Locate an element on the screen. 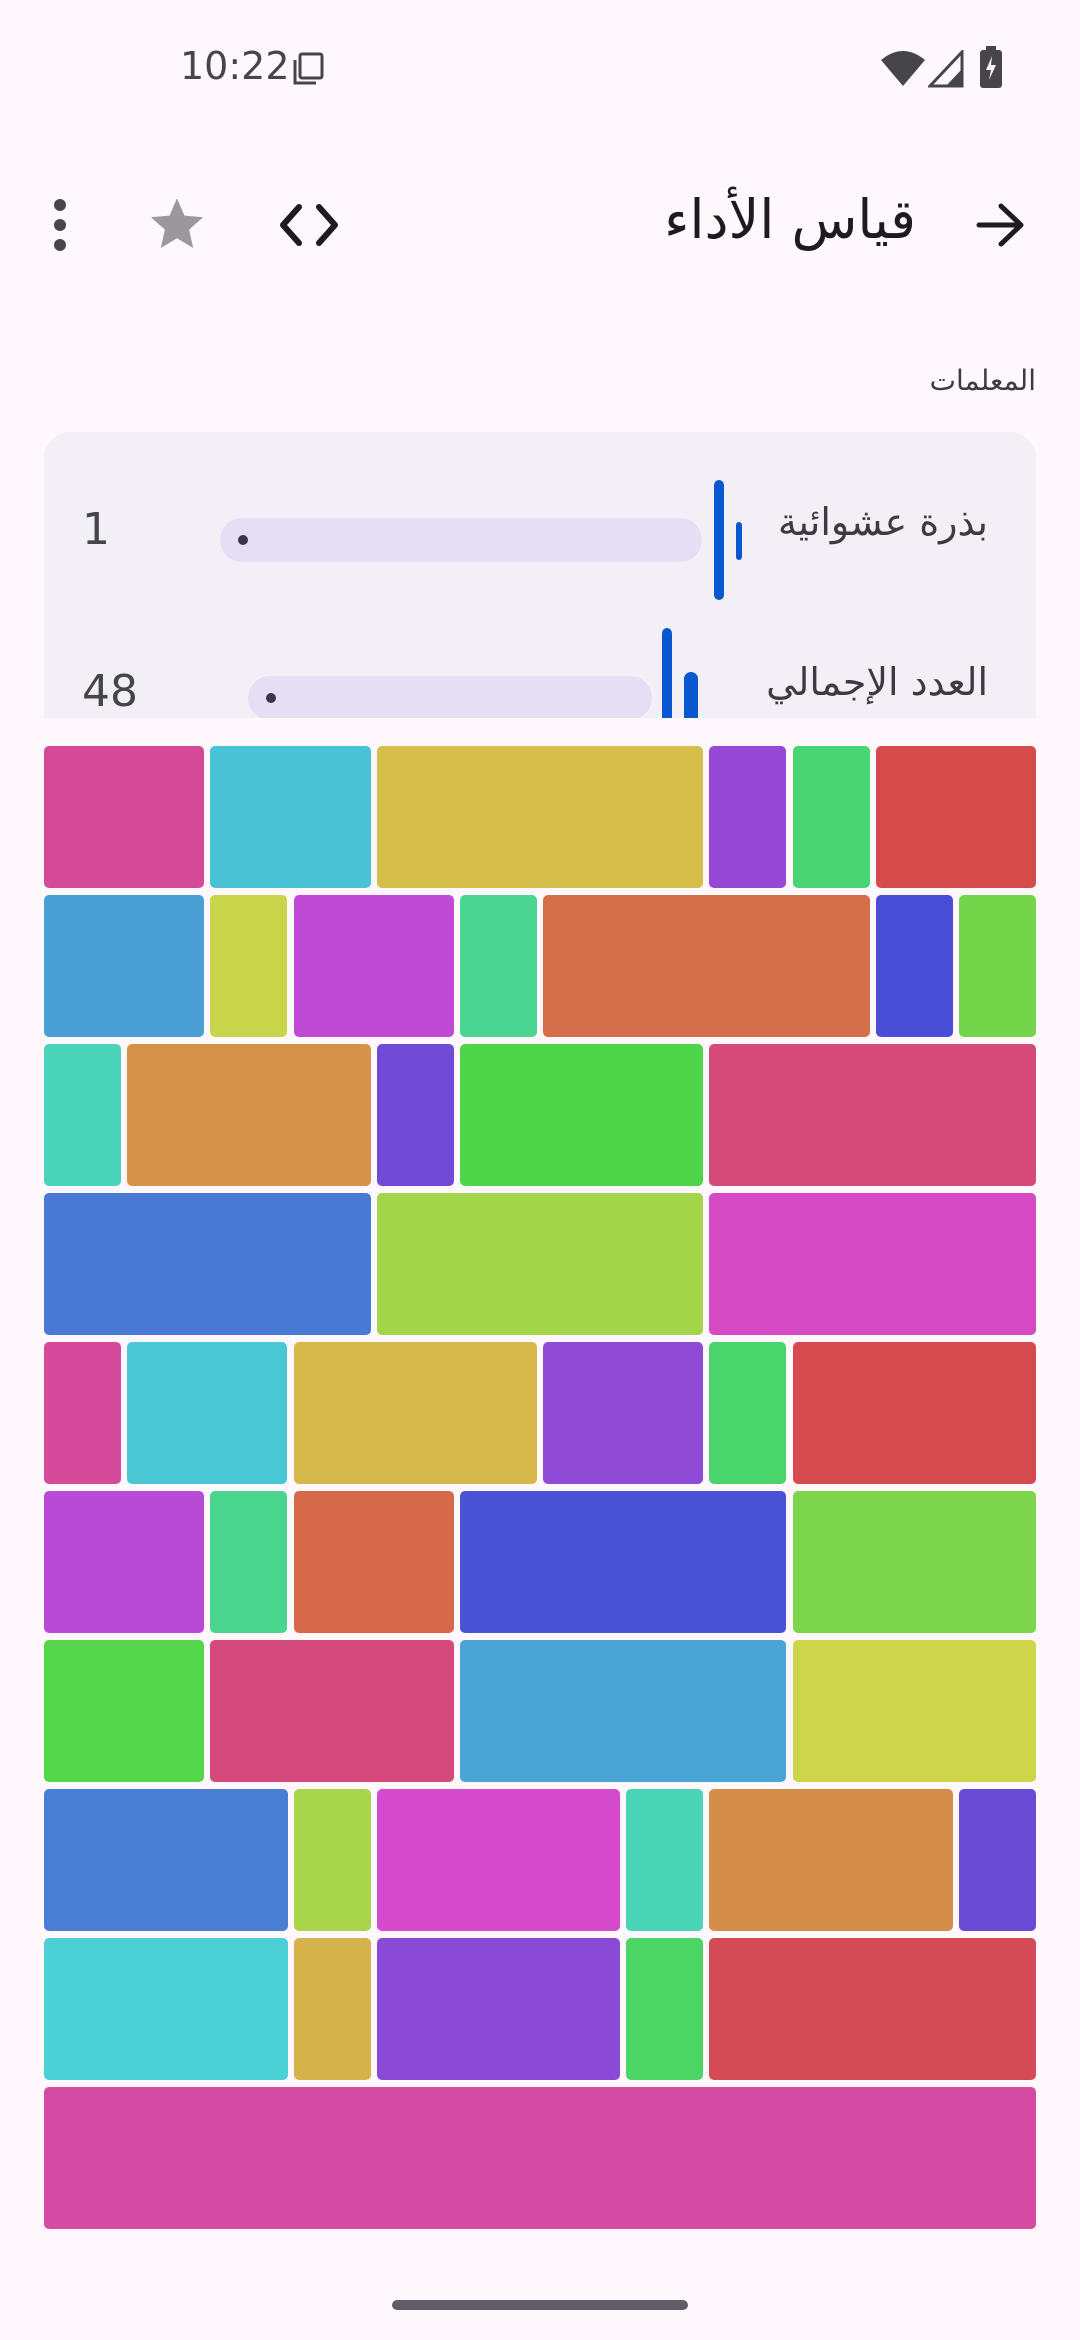  param-row-total-count: العدد الإجمالي 48 is located at coordinates (540, 672).